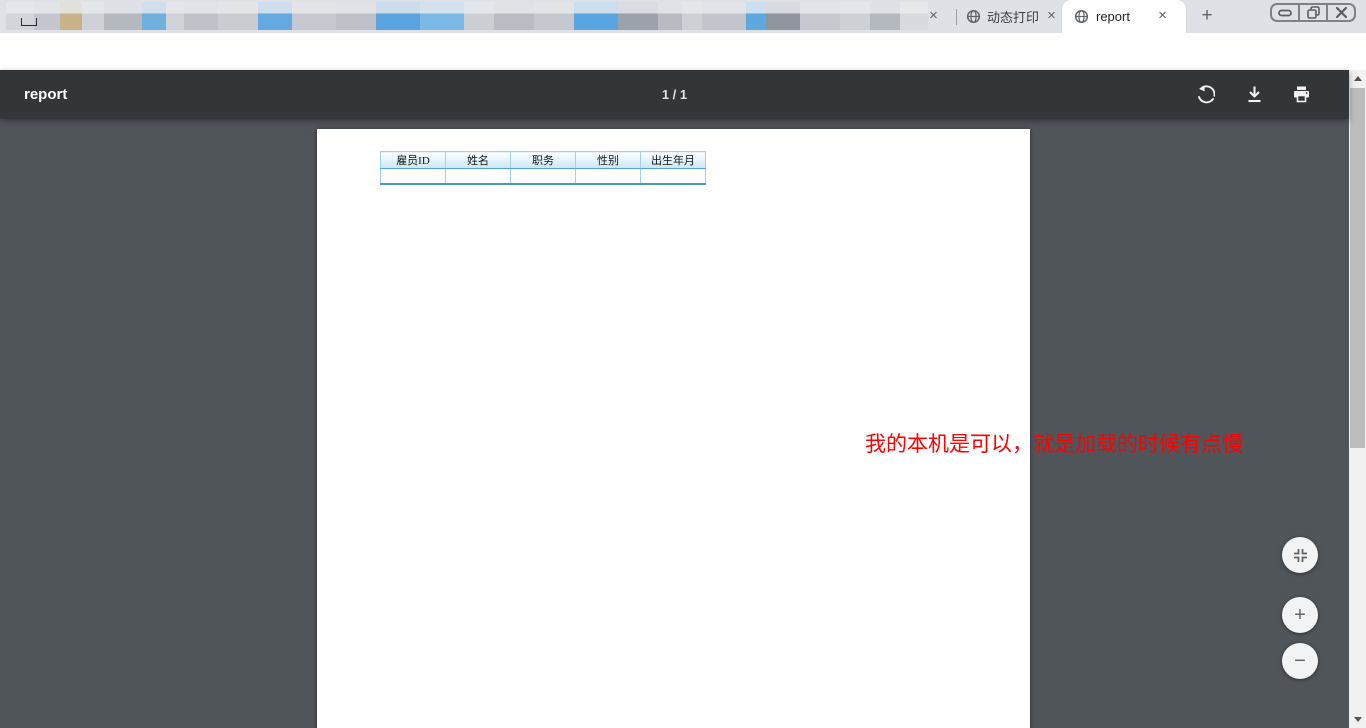  Describe the element at coordinates (413, 160) in the screenshot. I see `col-header-employee-id: 雇员ID` at that location.